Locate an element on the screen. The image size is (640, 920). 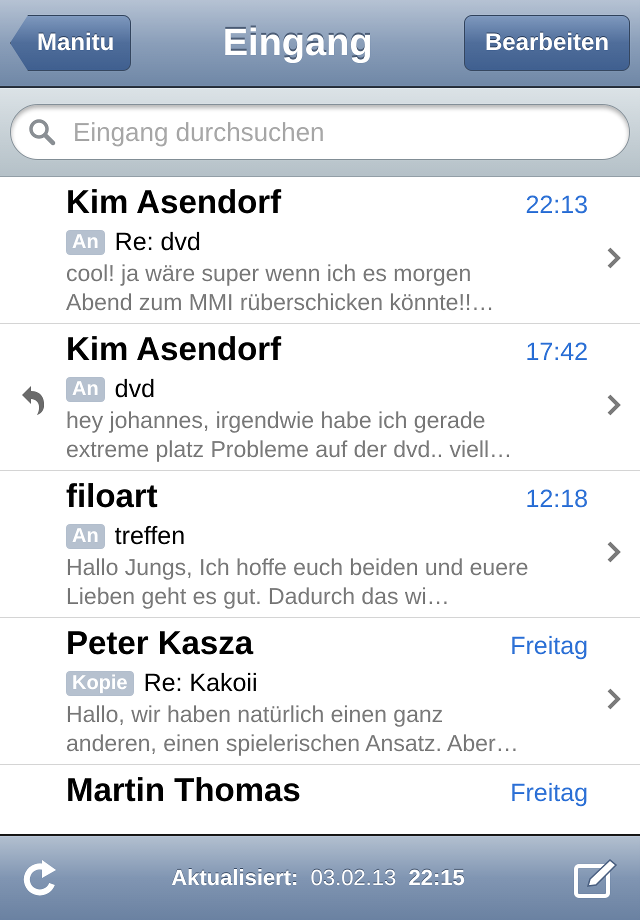
sender-name: Martin Thomas is located at coordinates (183, 790).